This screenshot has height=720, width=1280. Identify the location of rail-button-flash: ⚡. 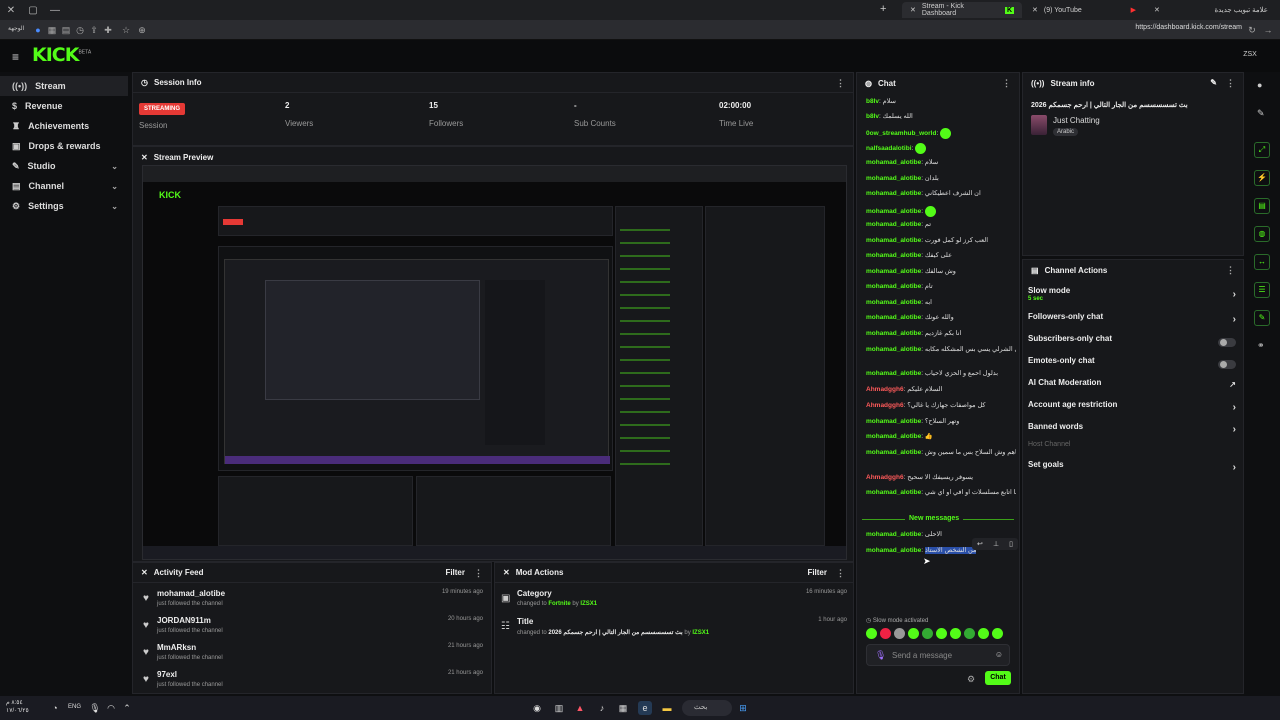
(1262, 178).